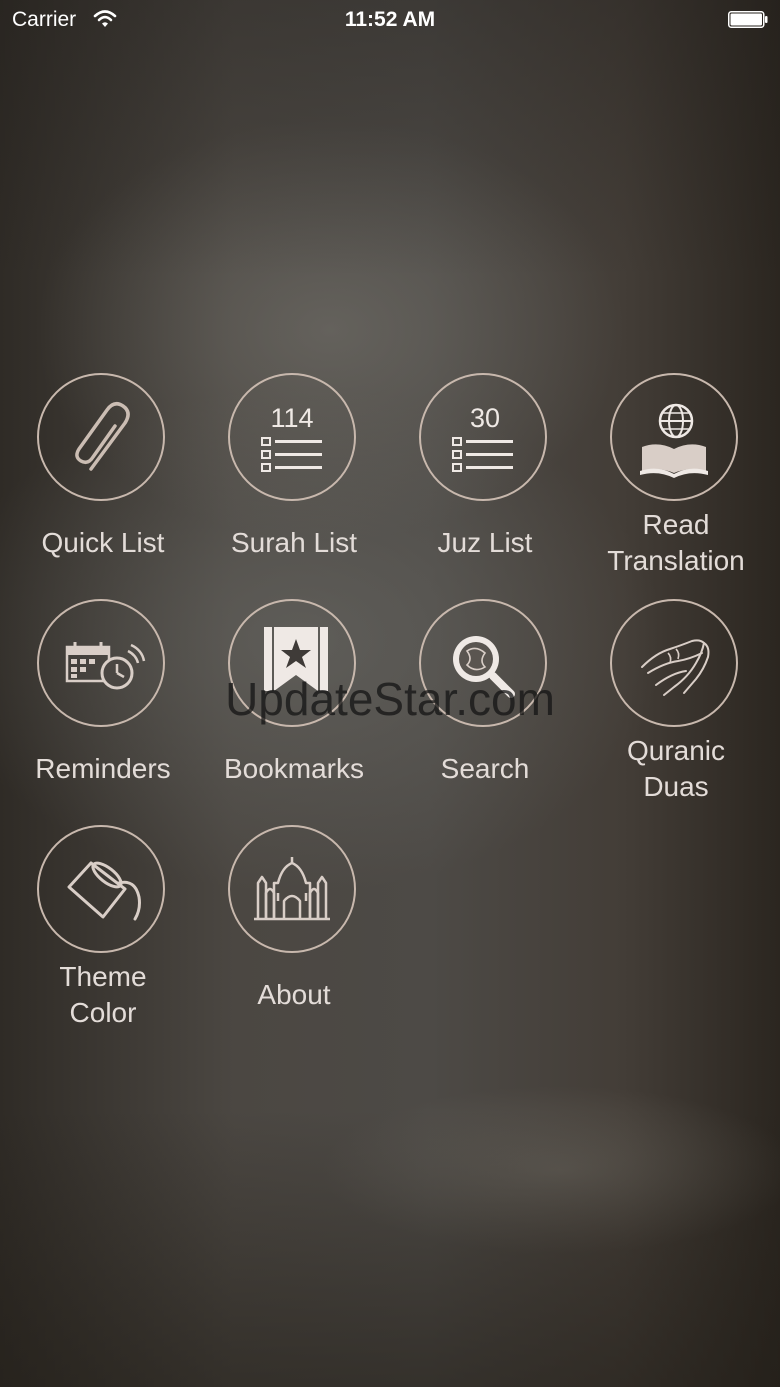  Describe the element at coordinates (104, 891) in the screenshot. I see `paint-bucket-icon` at that location.